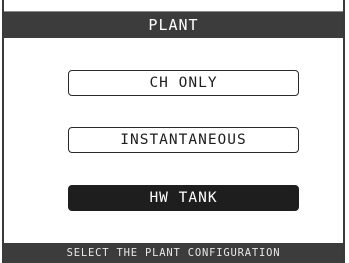 This screenshot has width=349, height=263. I want to click on screen-title: PLANT, so click(173, 25).